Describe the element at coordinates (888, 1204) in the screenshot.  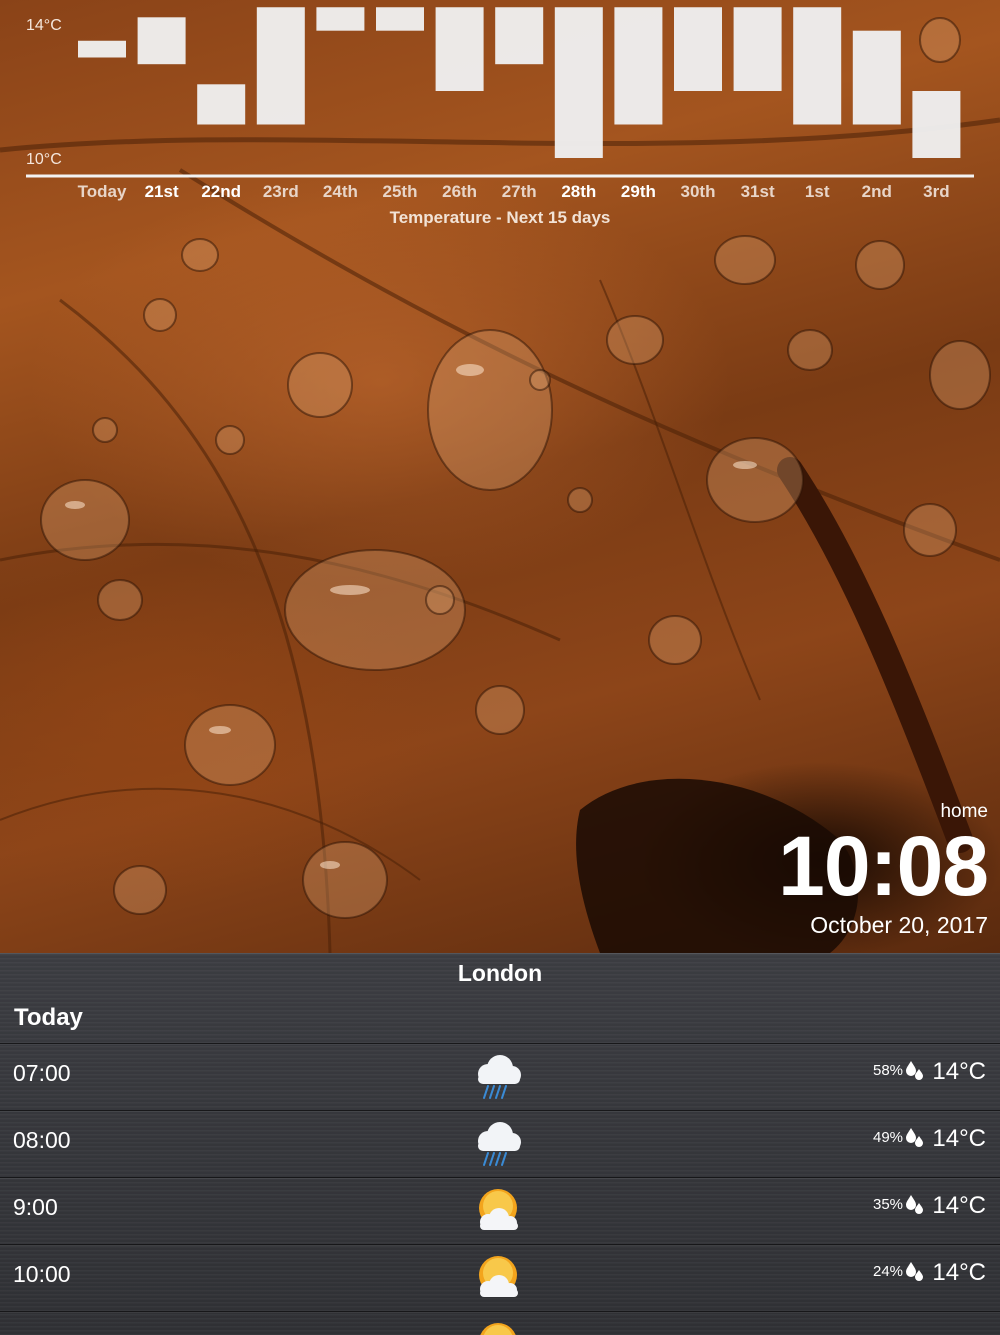
I see `precip-chance: 35%` at that location.